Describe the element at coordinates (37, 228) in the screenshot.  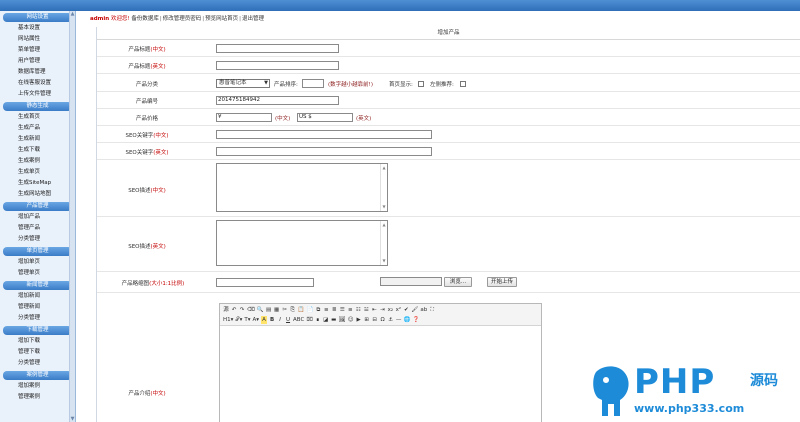
I see `sidebar-item: 管理产品` at that location.